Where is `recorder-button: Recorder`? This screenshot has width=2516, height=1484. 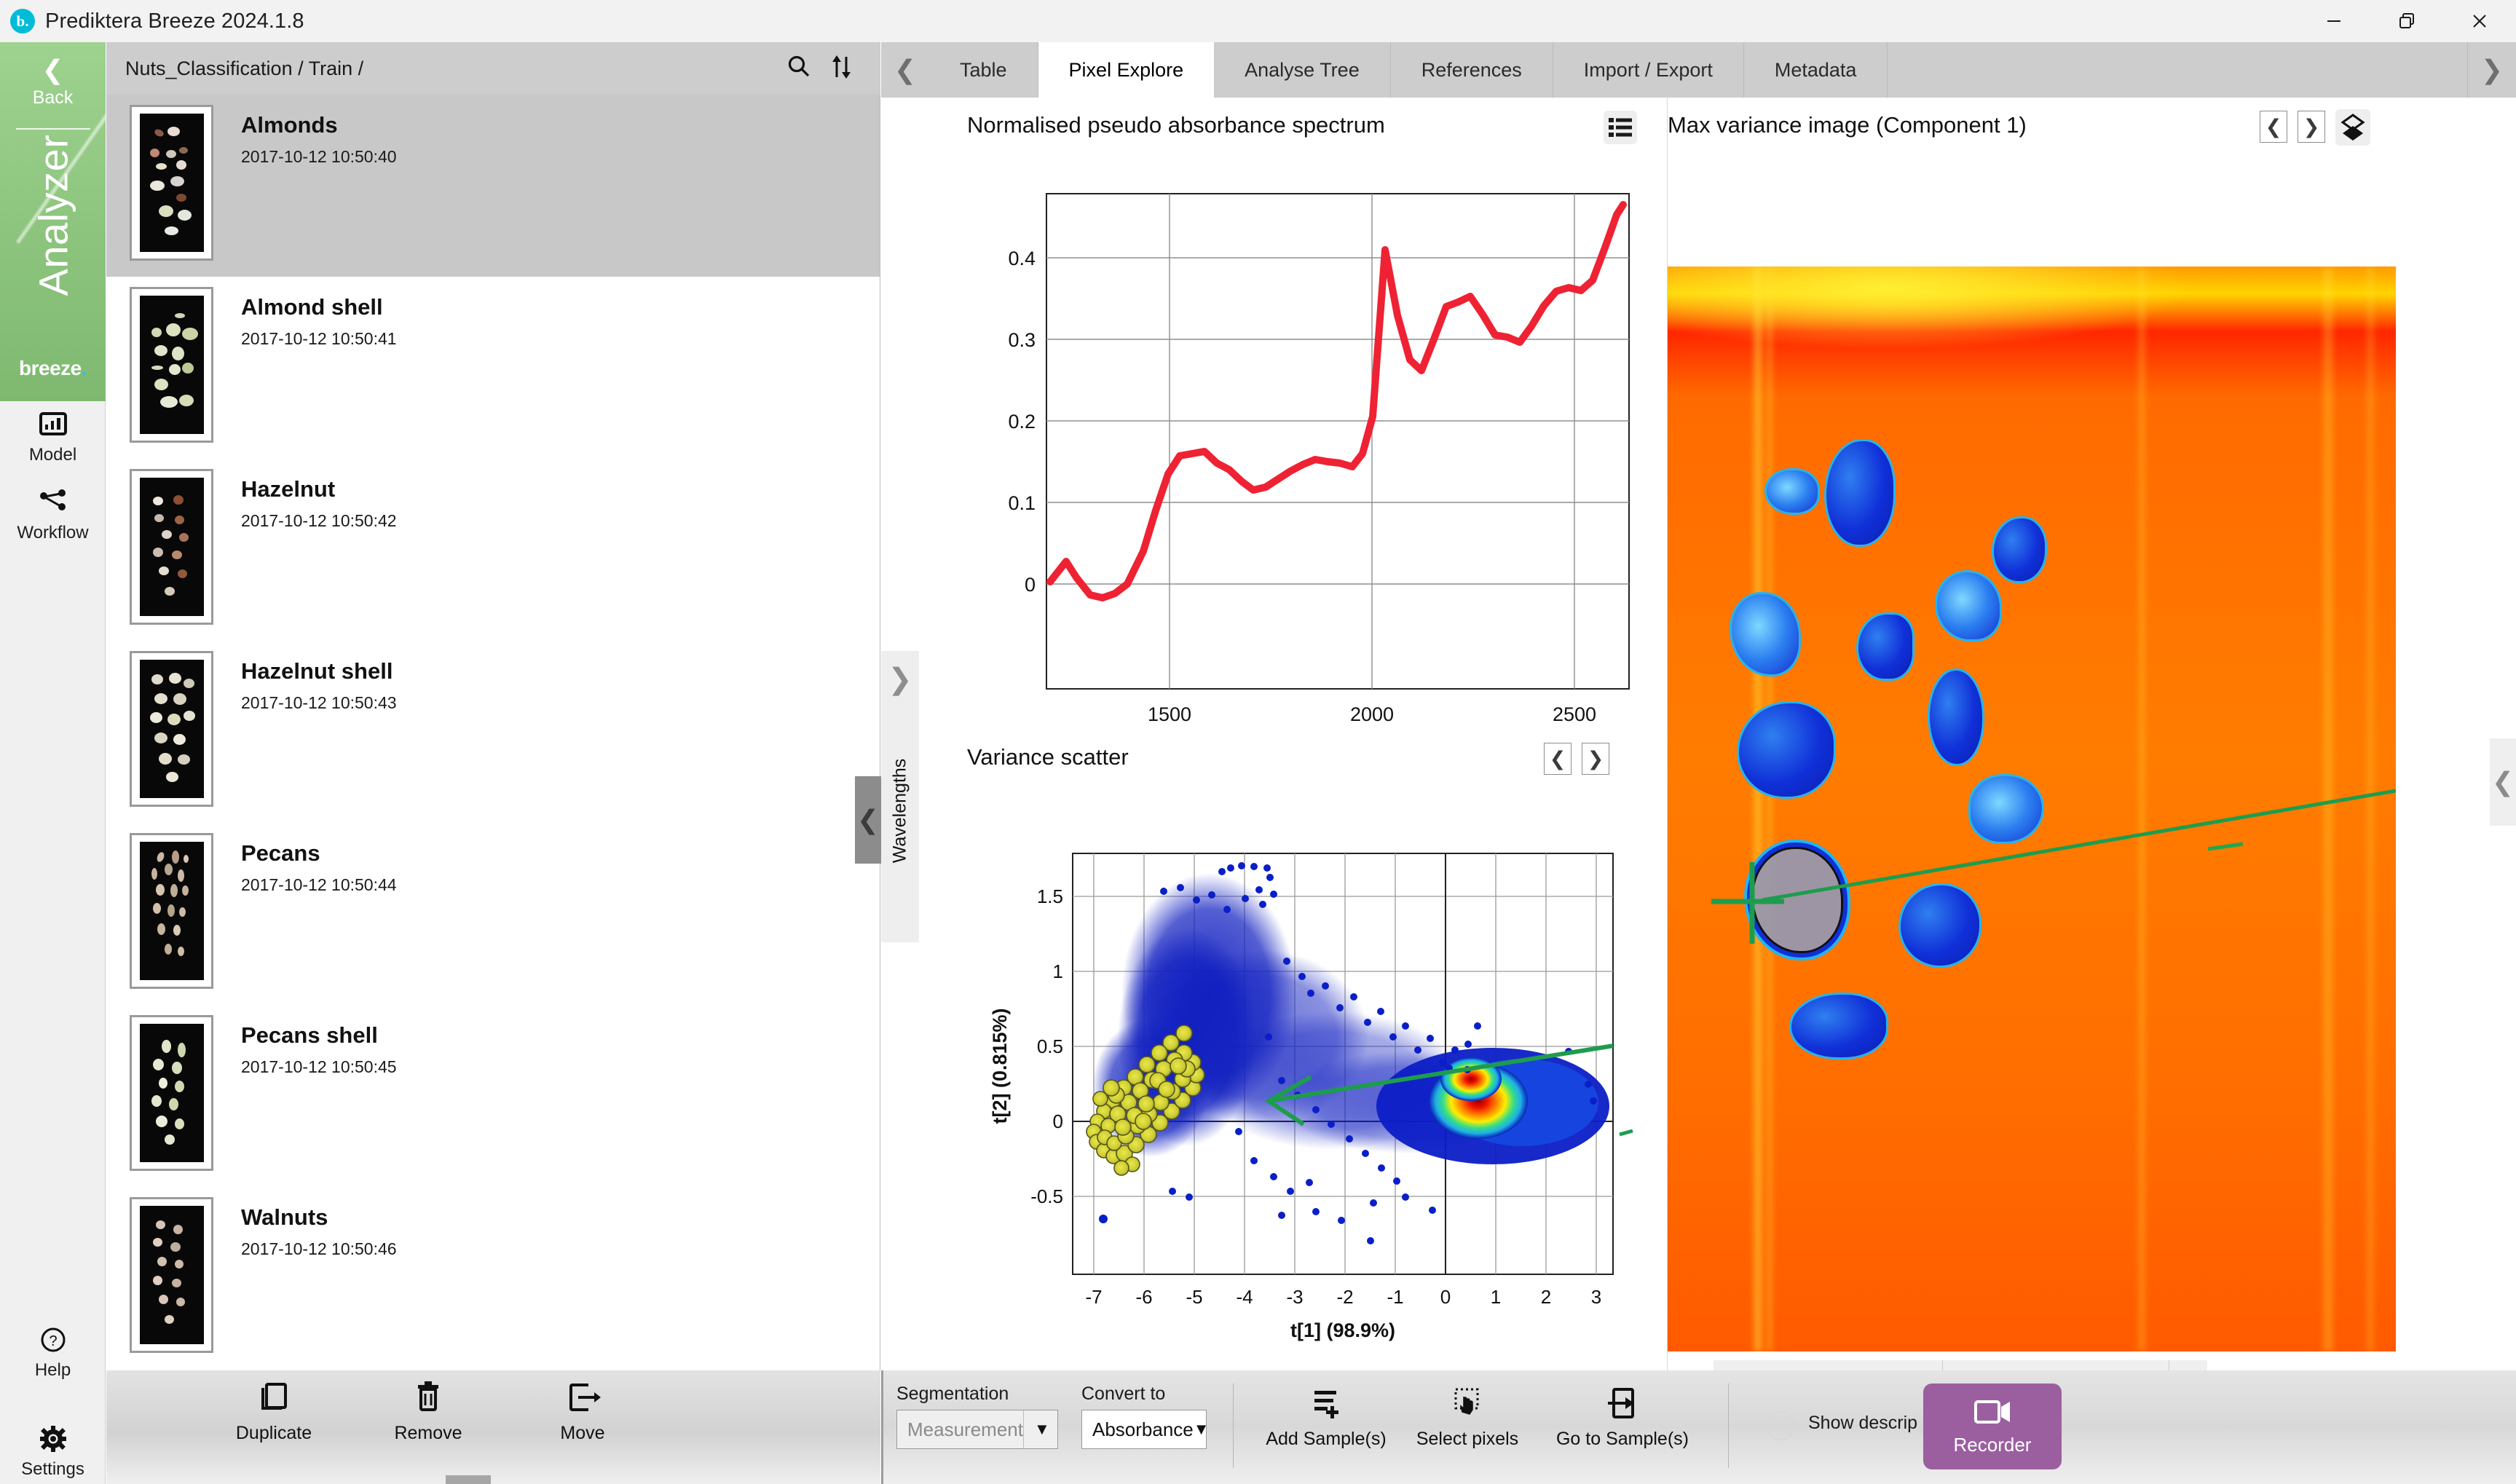
recorder-button: Recorder is located at coordinates (1993, 1426).